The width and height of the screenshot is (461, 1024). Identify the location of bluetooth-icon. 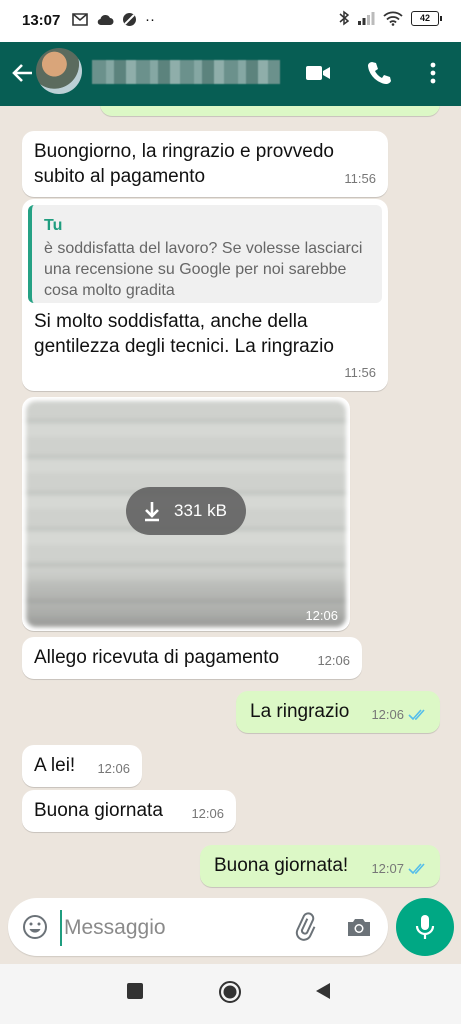
(344, 18).